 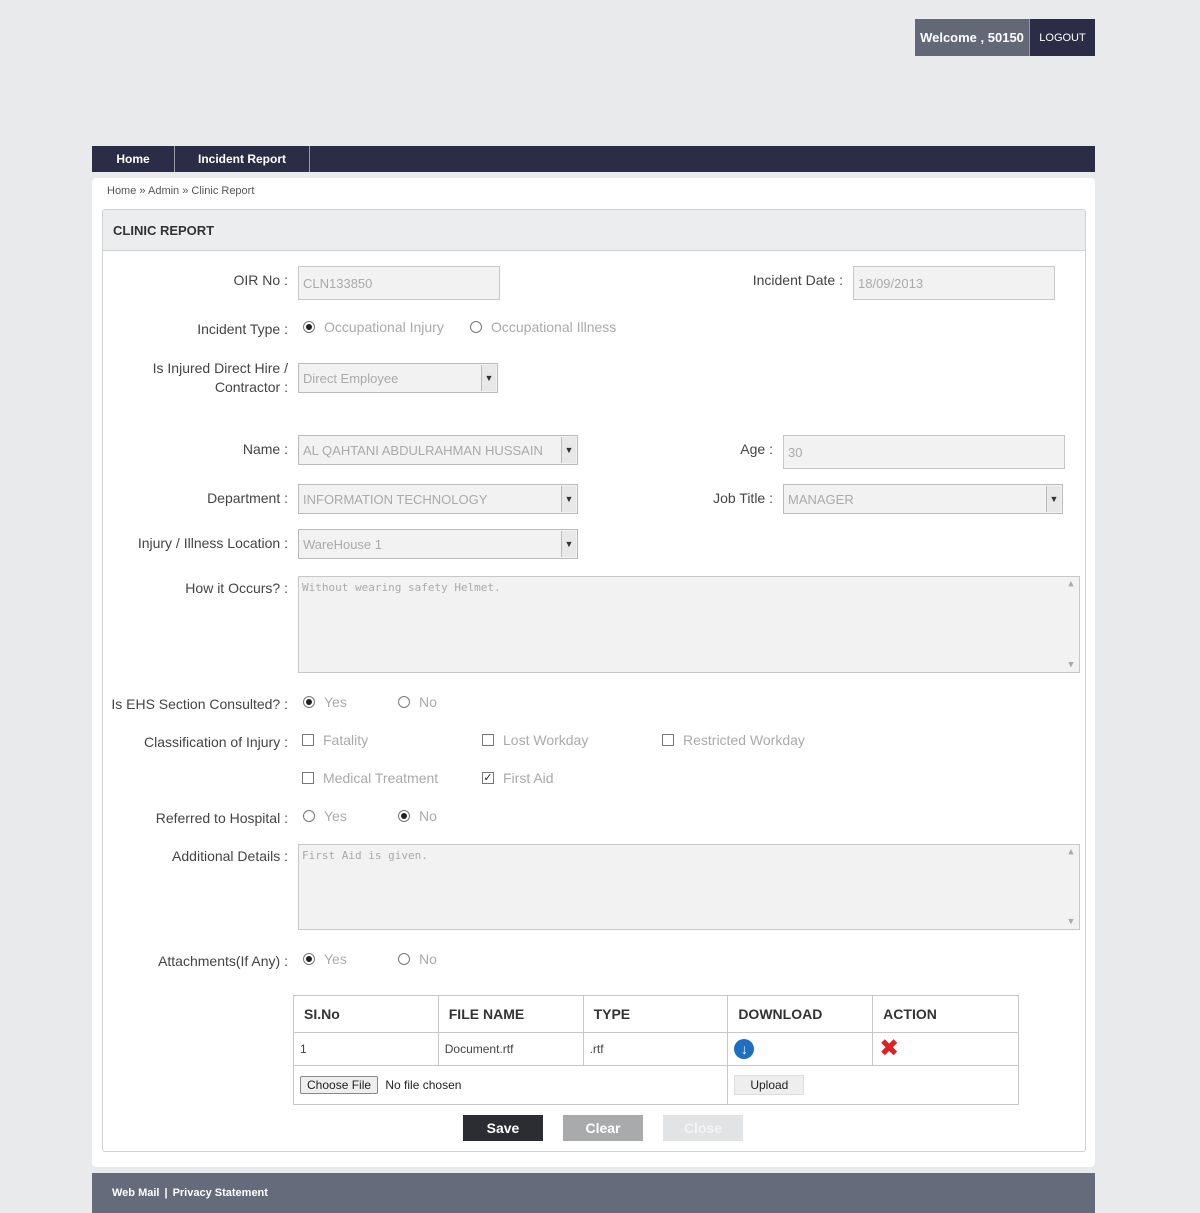 I want to click on choose-file-button: Choose File, so click(x=339, y=1085).